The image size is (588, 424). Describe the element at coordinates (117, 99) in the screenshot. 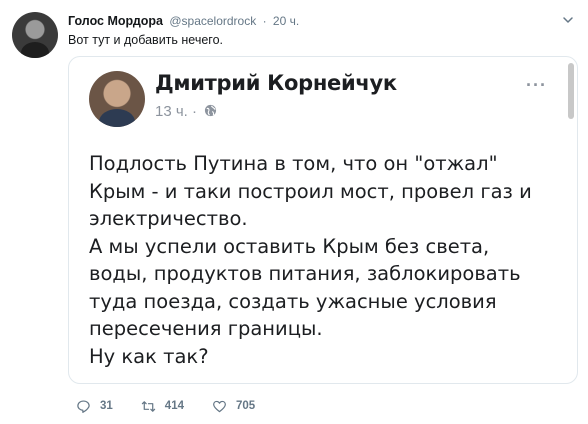

I see `post-author-avatar` at that location.